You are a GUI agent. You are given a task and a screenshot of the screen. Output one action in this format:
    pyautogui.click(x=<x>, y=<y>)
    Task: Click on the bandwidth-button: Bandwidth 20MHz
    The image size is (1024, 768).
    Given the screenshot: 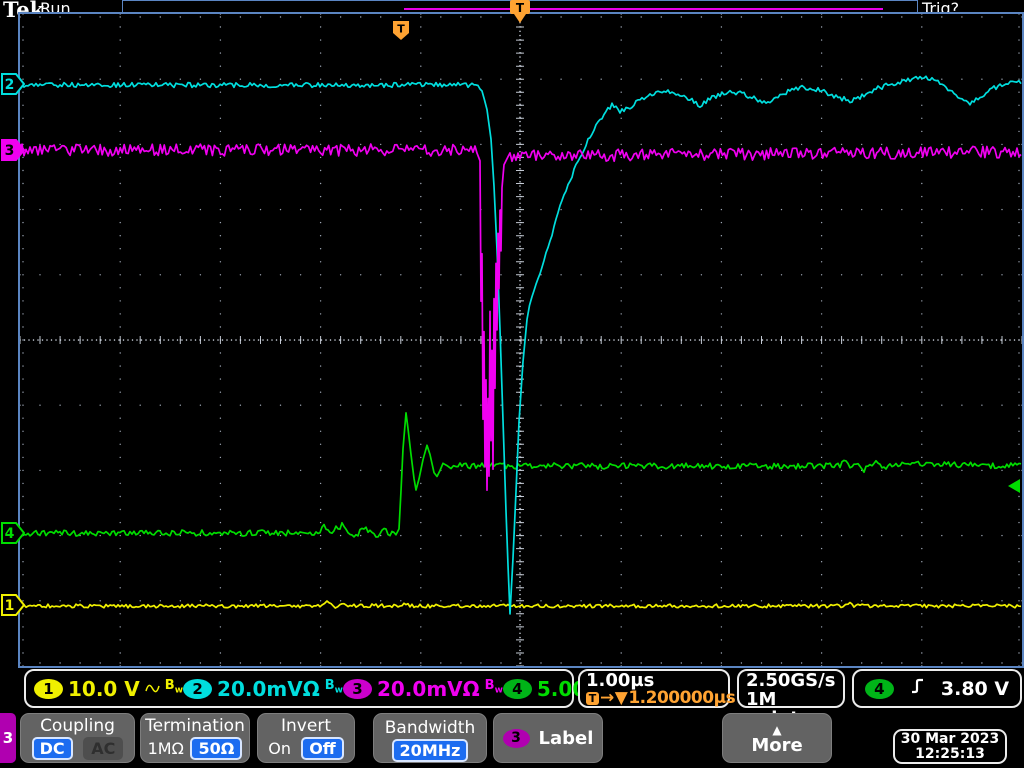 What is the action you would take?
    pyautogui.click(x=430, y=738)
    